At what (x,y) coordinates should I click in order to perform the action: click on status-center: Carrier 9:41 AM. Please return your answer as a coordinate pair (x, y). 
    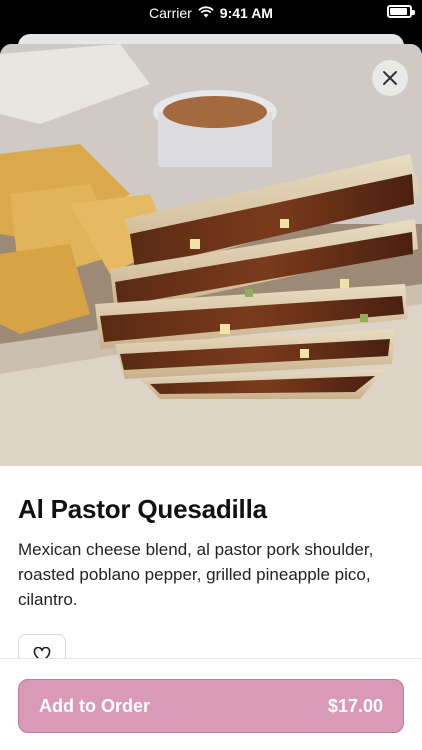
    Looking at the image, I should click on (211, 13).